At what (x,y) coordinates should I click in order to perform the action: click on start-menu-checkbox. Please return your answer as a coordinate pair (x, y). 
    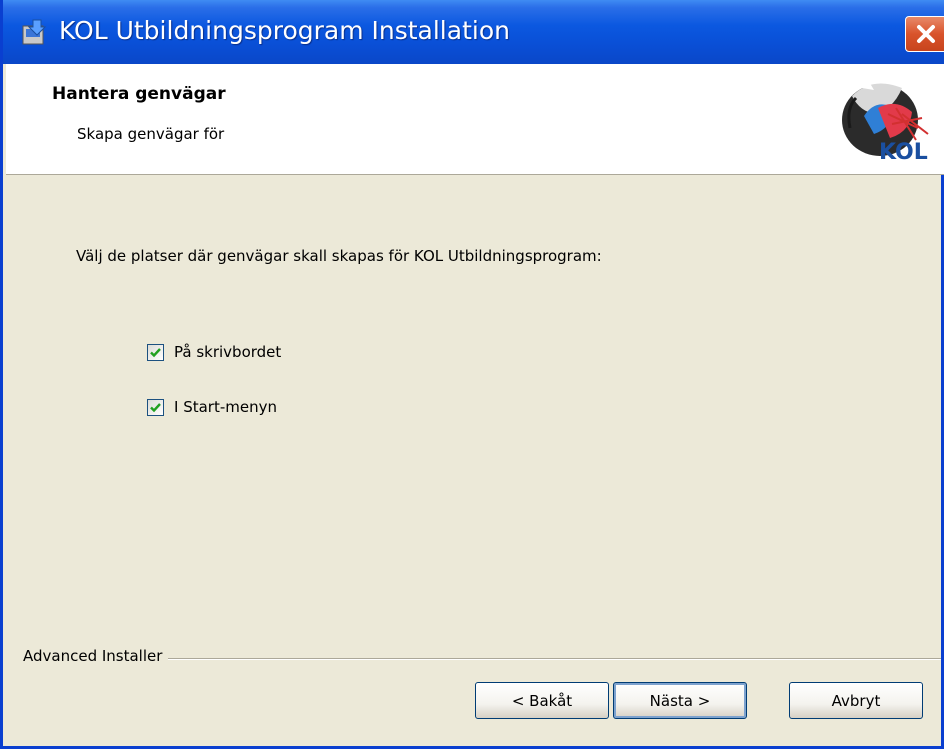
    Looking at the image, I should click on (155, 407).